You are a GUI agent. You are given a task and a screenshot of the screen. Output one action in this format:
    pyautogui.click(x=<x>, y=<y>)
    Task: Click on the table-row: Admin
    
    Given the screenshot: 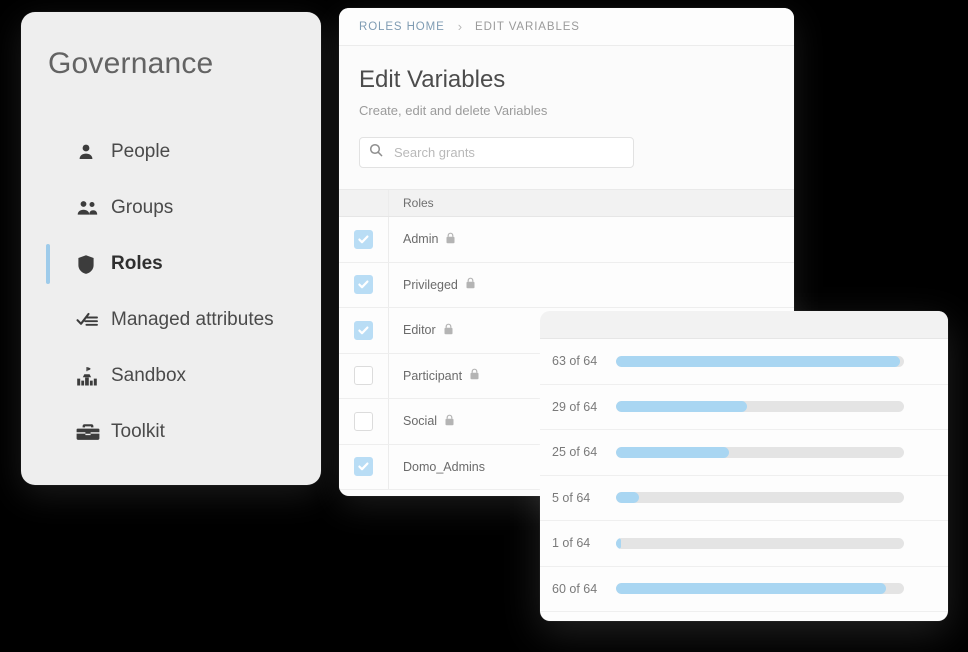 What is the action you would take?
    pyautogui.click(x=566, y=240)
    